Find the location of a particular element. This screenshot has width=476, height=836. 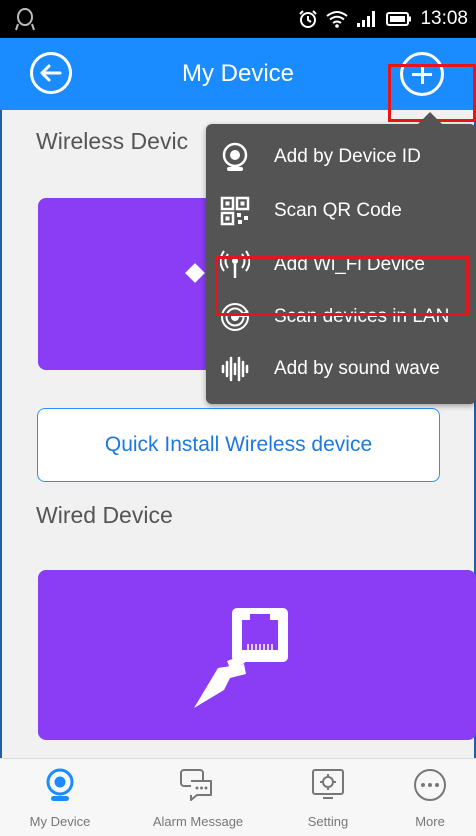

menu-item-label: Add by Device ID is located at coordinates (347, 156).